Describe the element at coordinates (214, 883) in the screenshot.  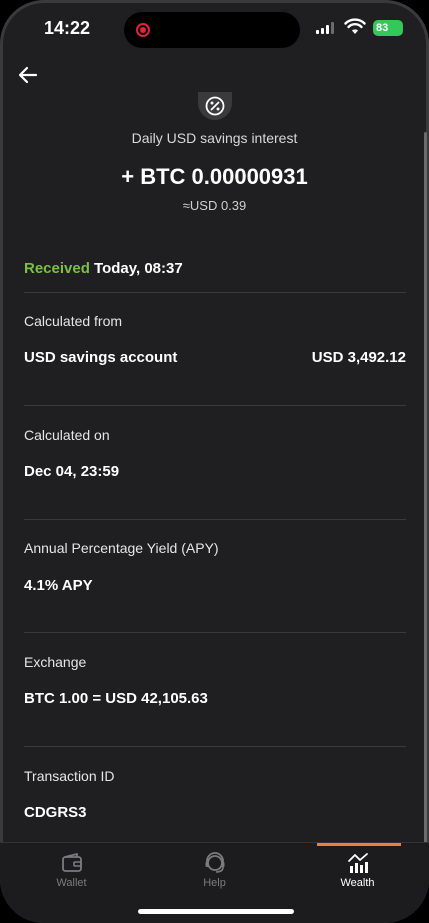
I see `tab-help-label: Help` at that location.